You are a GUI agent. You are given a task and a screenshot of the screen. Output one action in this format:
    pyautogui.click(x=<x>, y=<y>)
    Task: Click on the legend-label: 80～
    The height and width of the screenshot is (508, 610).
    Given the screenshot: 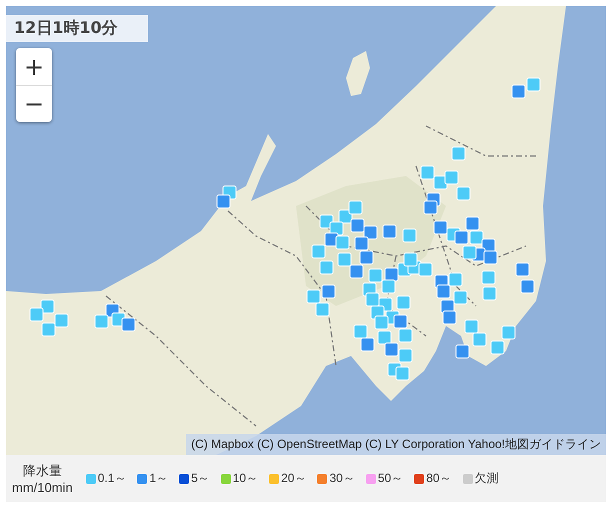 What is the action you would take?
    pyautogui.click(x=439, y=478)
    